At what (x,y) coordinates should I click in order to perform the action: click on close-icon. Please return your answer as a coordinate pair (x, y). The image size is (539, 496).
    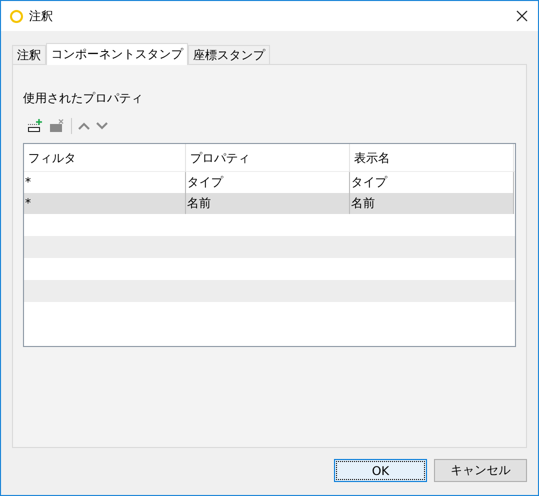
    Looking at the image, I should click on (522, 16).